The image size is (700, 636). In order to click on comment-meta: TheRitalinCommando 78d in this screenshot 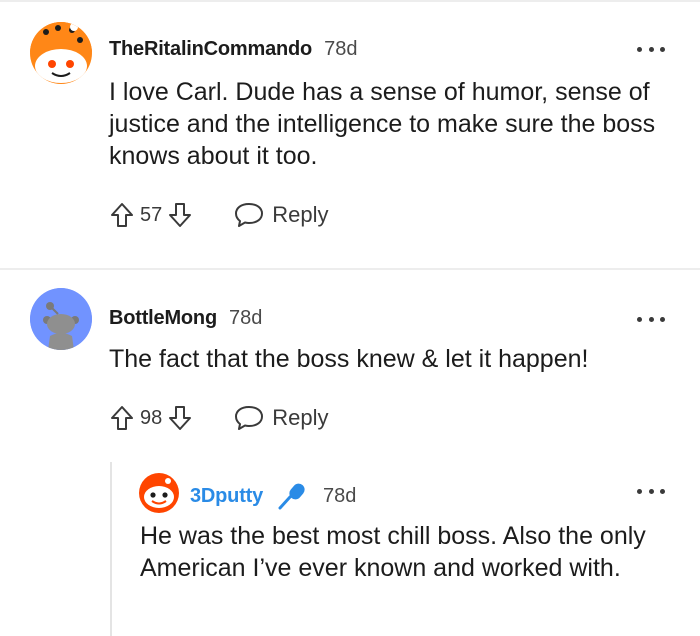, I will do `click(233, 49)`.